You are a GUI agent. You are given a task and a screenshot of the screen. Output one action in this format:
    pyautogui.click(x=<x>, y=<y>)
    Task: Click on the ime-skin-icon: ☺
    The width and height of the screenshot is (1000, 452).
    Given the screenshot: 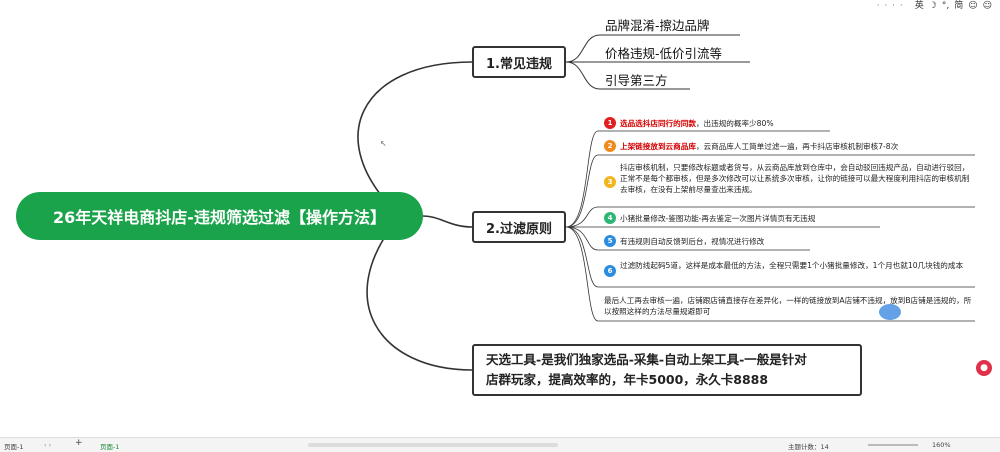 What is the action you would take?
    pyautogui.click(x=987, y=6)
    